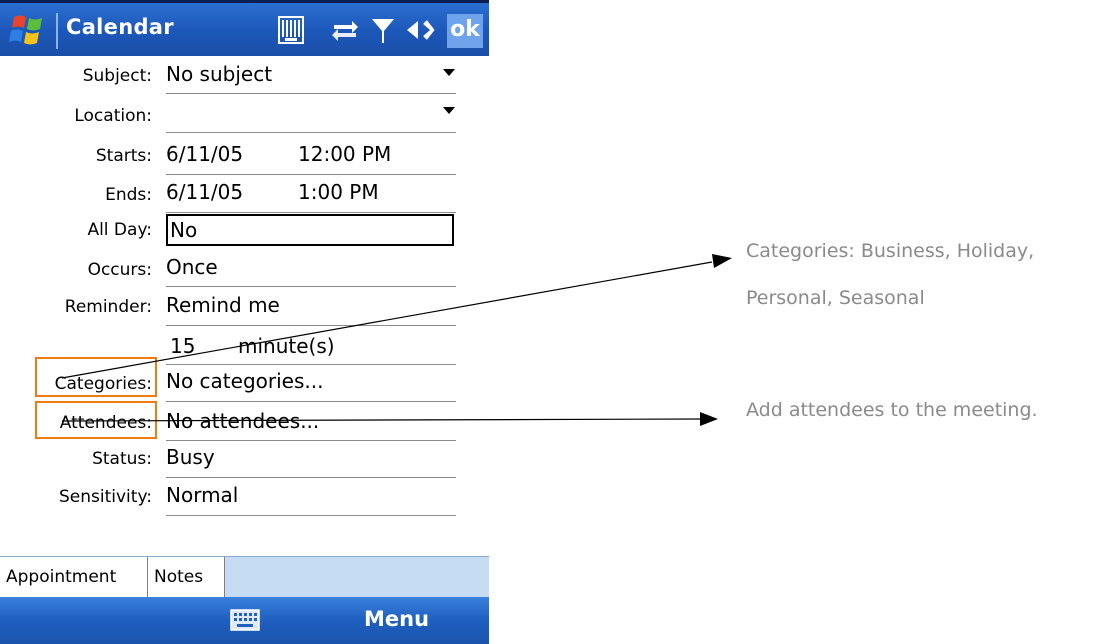  Describe the element at coordinates (96, 420) in the screenshot. I see `attendees-highlight-box` at that location.